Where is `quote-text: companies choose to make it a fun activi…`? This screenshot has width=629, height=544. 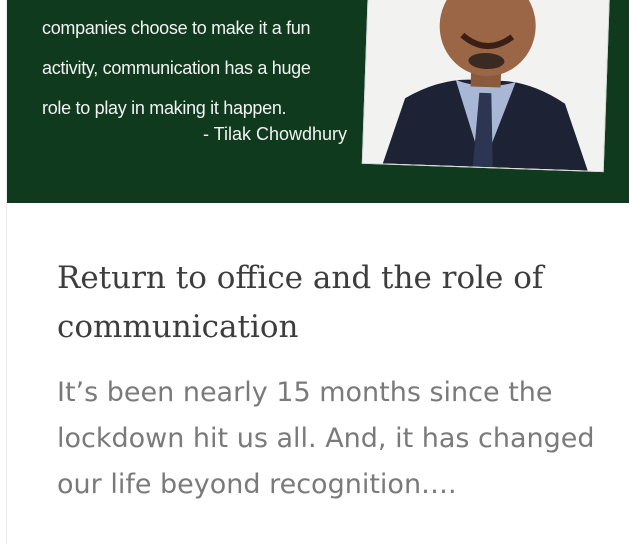 quote-text: companies choose to make it a fun activi… is located at coordinates (192, 68).